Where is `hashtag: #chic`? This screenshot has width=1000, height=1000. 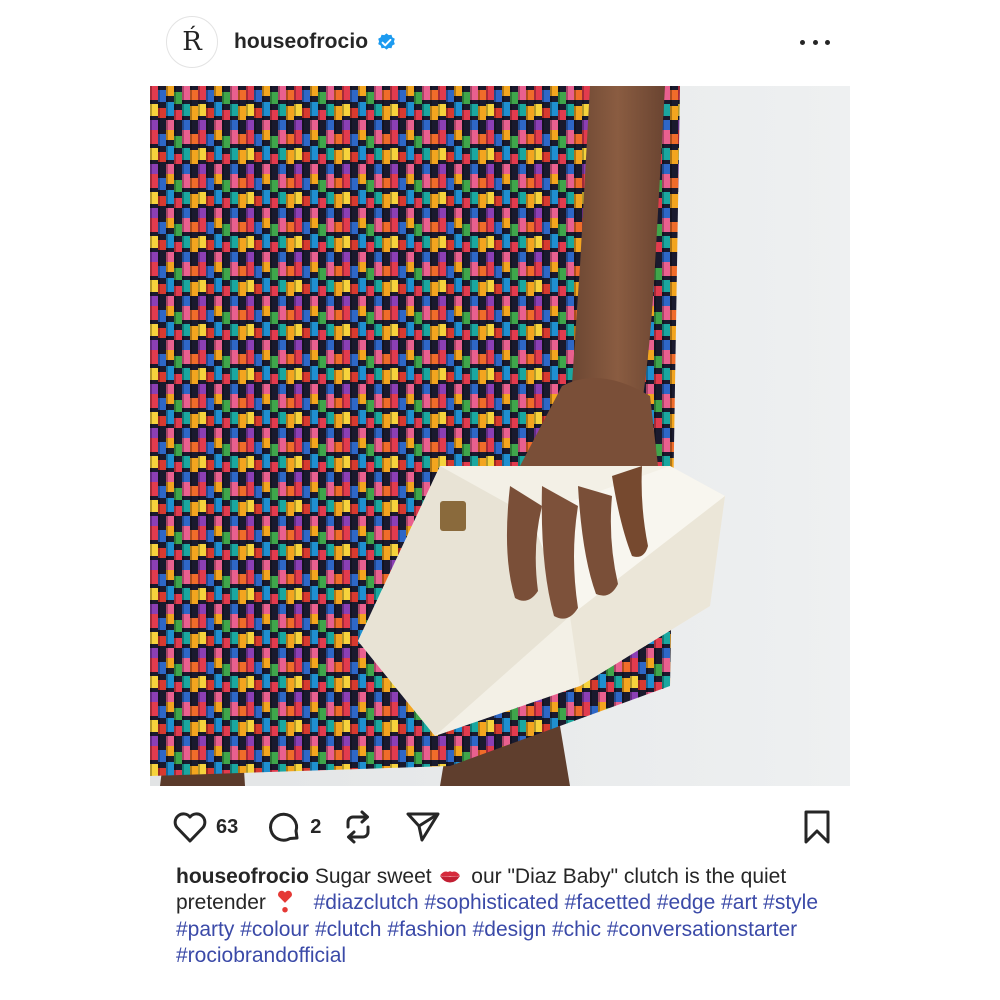 hashtag: #chic is located at coordinates (576, 929).